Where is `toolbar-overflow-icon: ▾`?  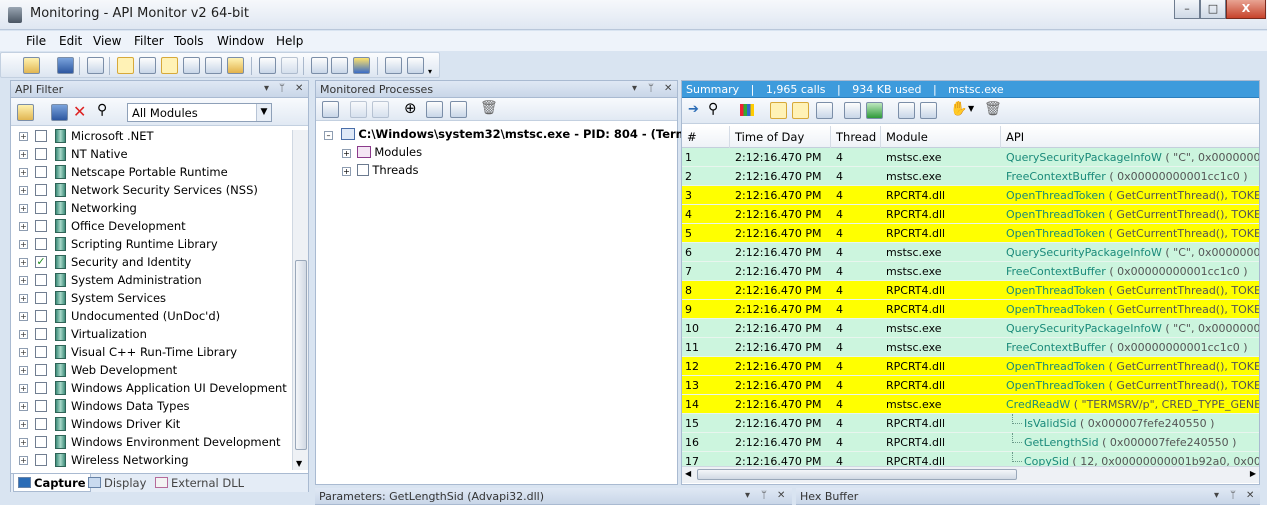 toolbar-overflow-icon: ▾ is located at coordinates (430, 71).